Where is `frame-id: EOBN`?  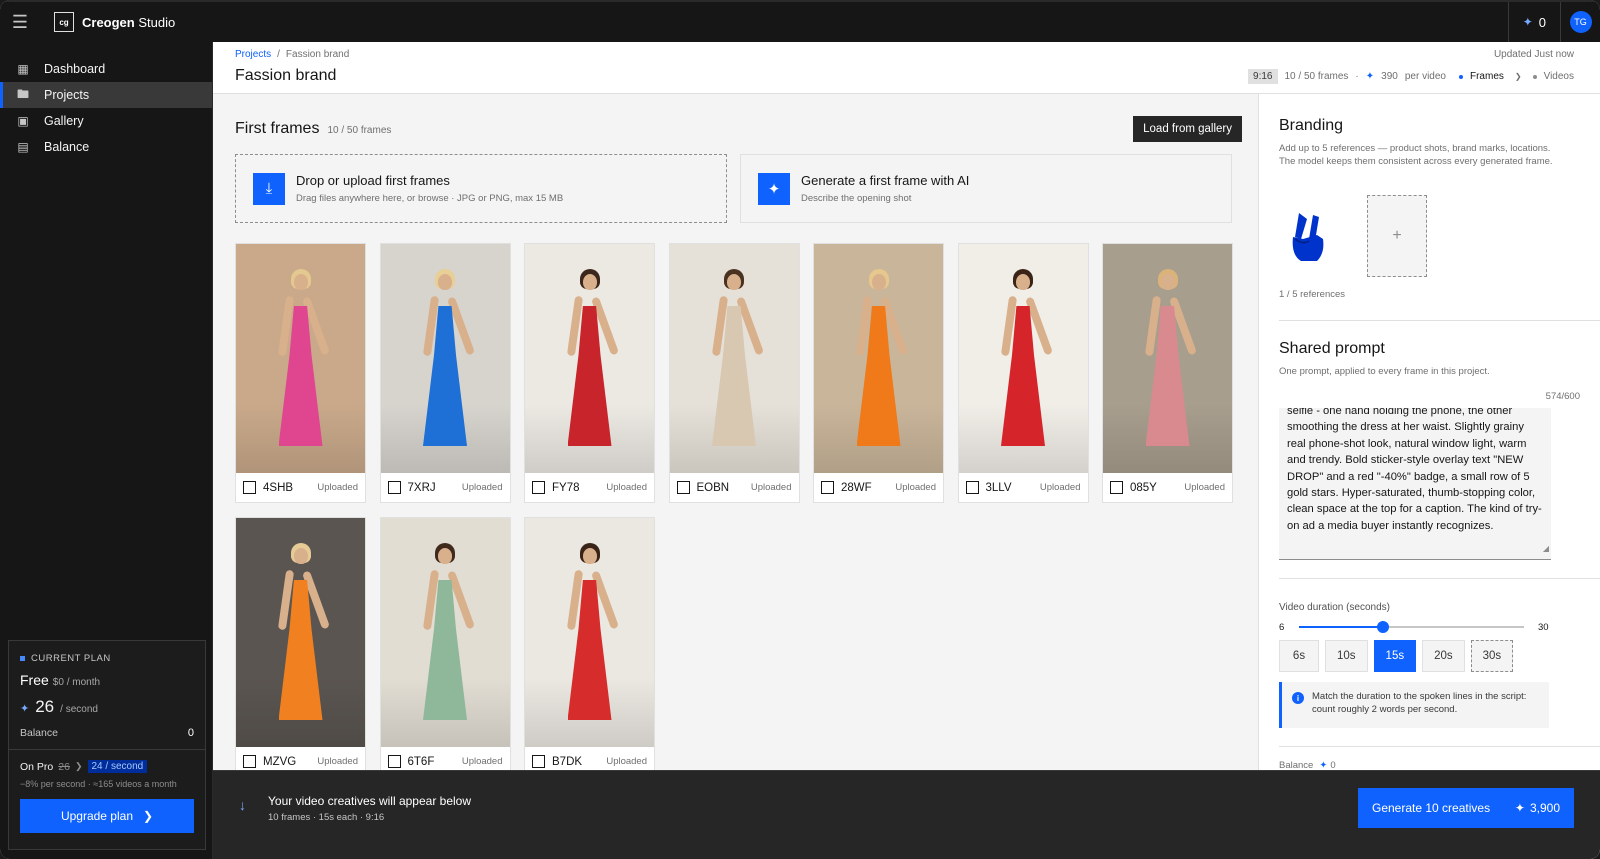 frame-id: EOBN is located at coordinates (713, 487).